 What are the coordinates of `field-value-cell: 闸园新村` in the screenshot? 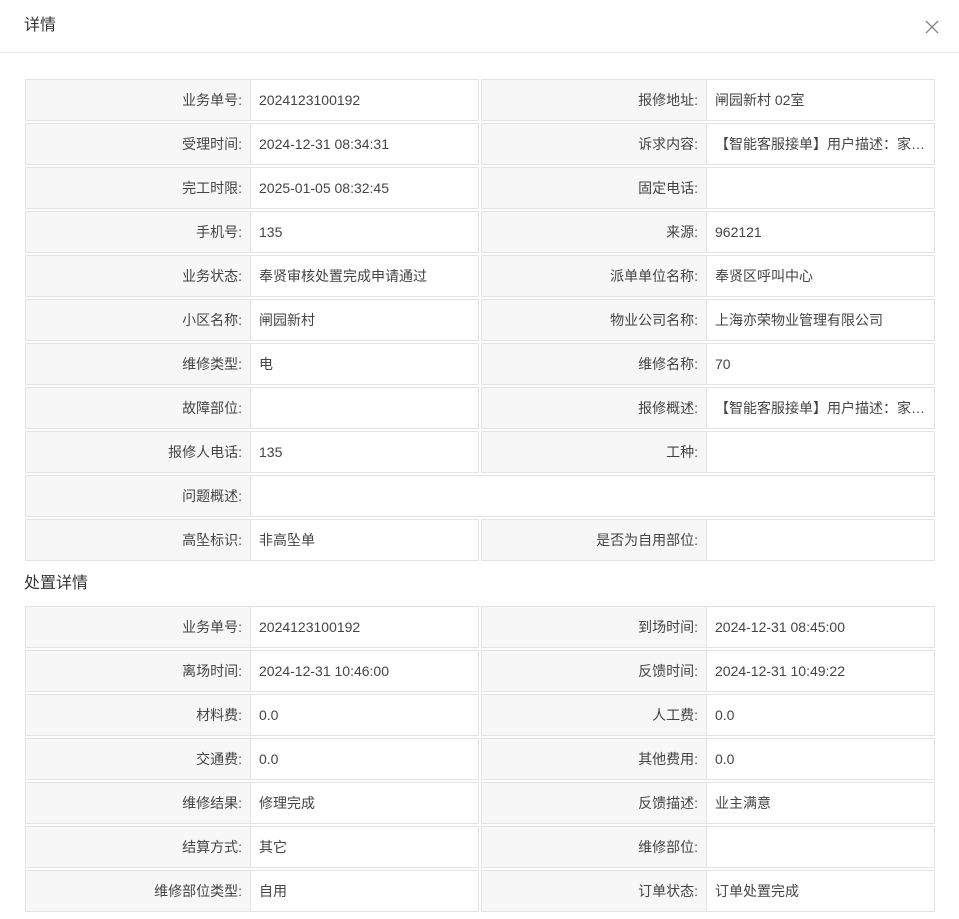 It's located at (365, 320).